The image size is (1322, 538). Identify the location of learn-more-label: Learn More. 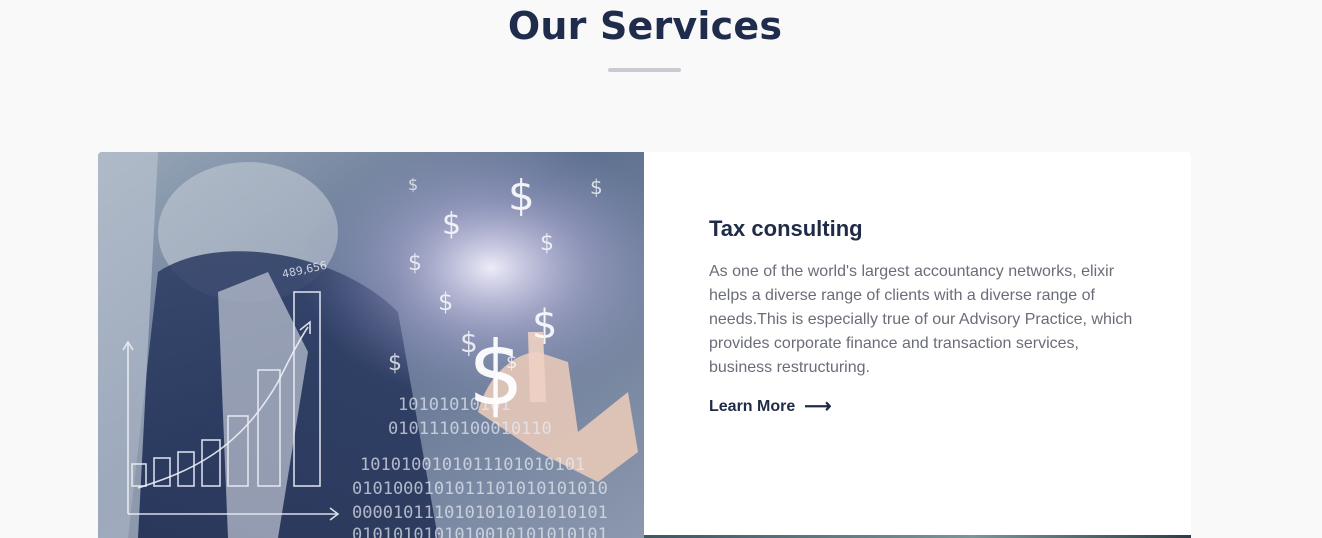
(752, 406).